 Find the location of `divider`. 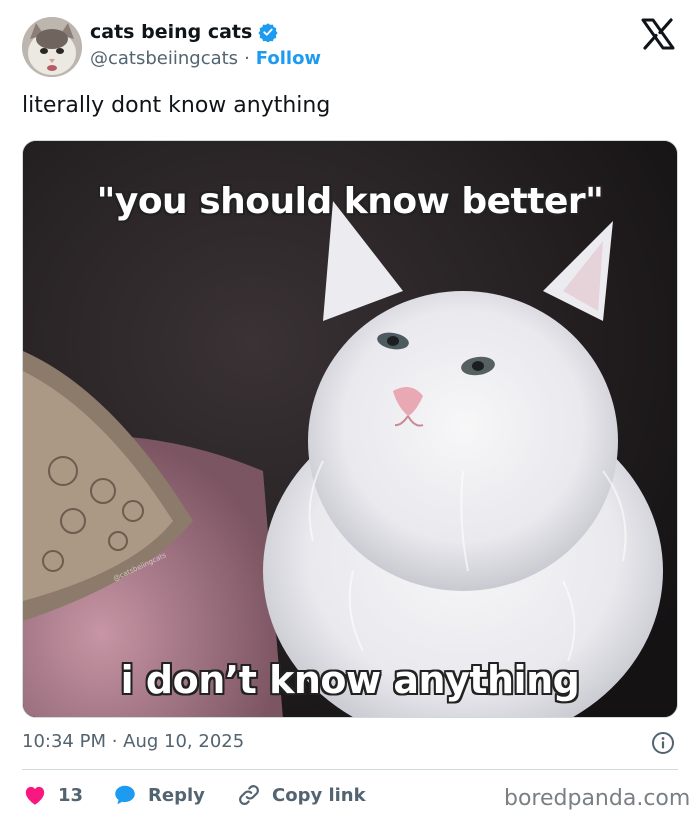

divider is located at coordinates (350, 769).